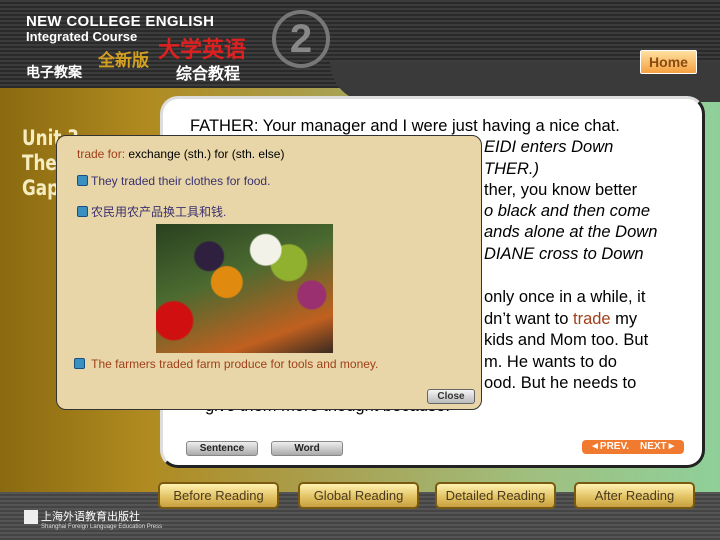 The image size is (720, 540). Describe the element at coordinates (624, 319) in the screenshot. I see `script-text: my` at that location.